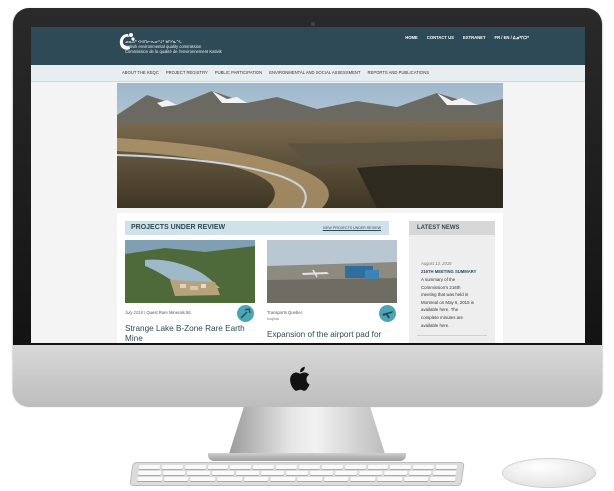  I want to click on project-location: Ivujivik, so click(273, 318).